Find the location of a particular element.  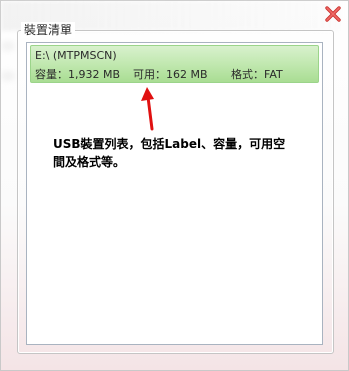

device-details: 容量：1,932 MB 可用：162 MB 格式：FAT is located at coordinates (159, 74).